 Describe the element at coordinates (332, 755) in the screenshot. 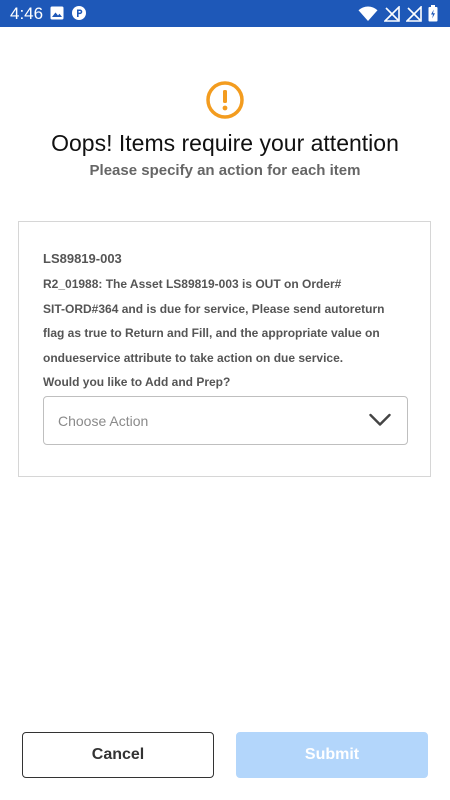

I see `submit-button: Submit` at that location.